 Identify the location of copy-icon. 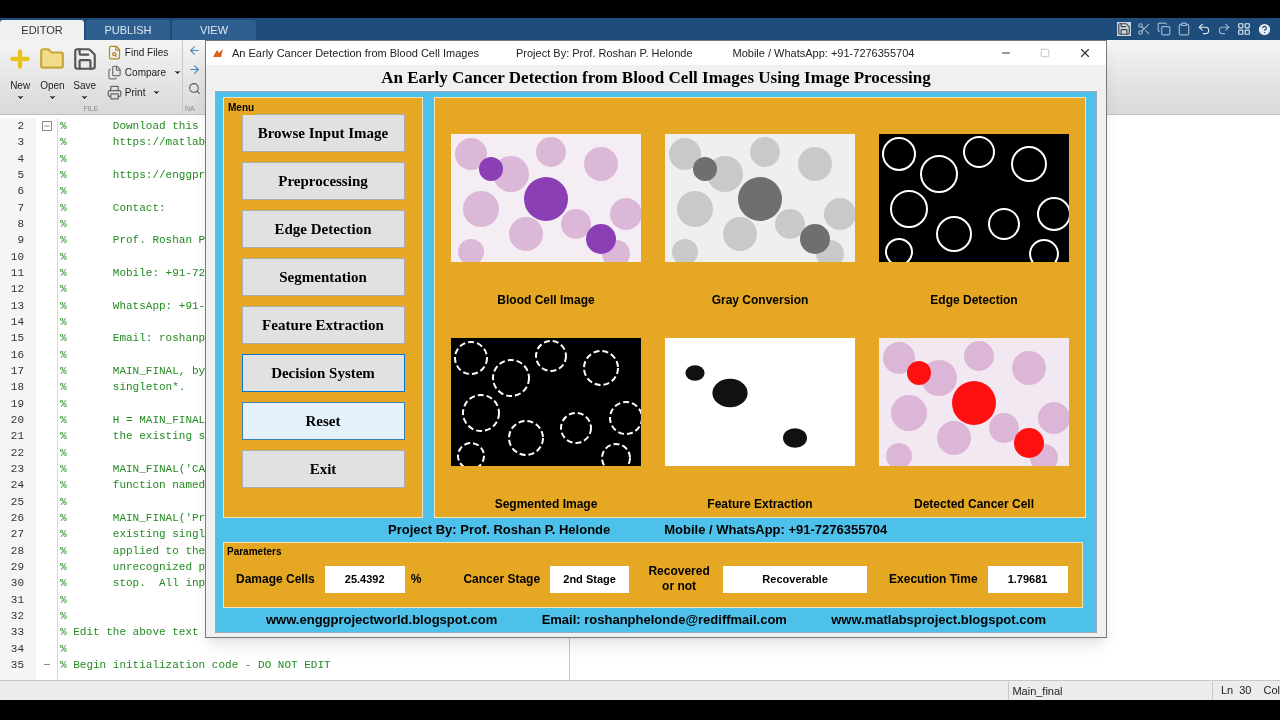
(1164, 29).